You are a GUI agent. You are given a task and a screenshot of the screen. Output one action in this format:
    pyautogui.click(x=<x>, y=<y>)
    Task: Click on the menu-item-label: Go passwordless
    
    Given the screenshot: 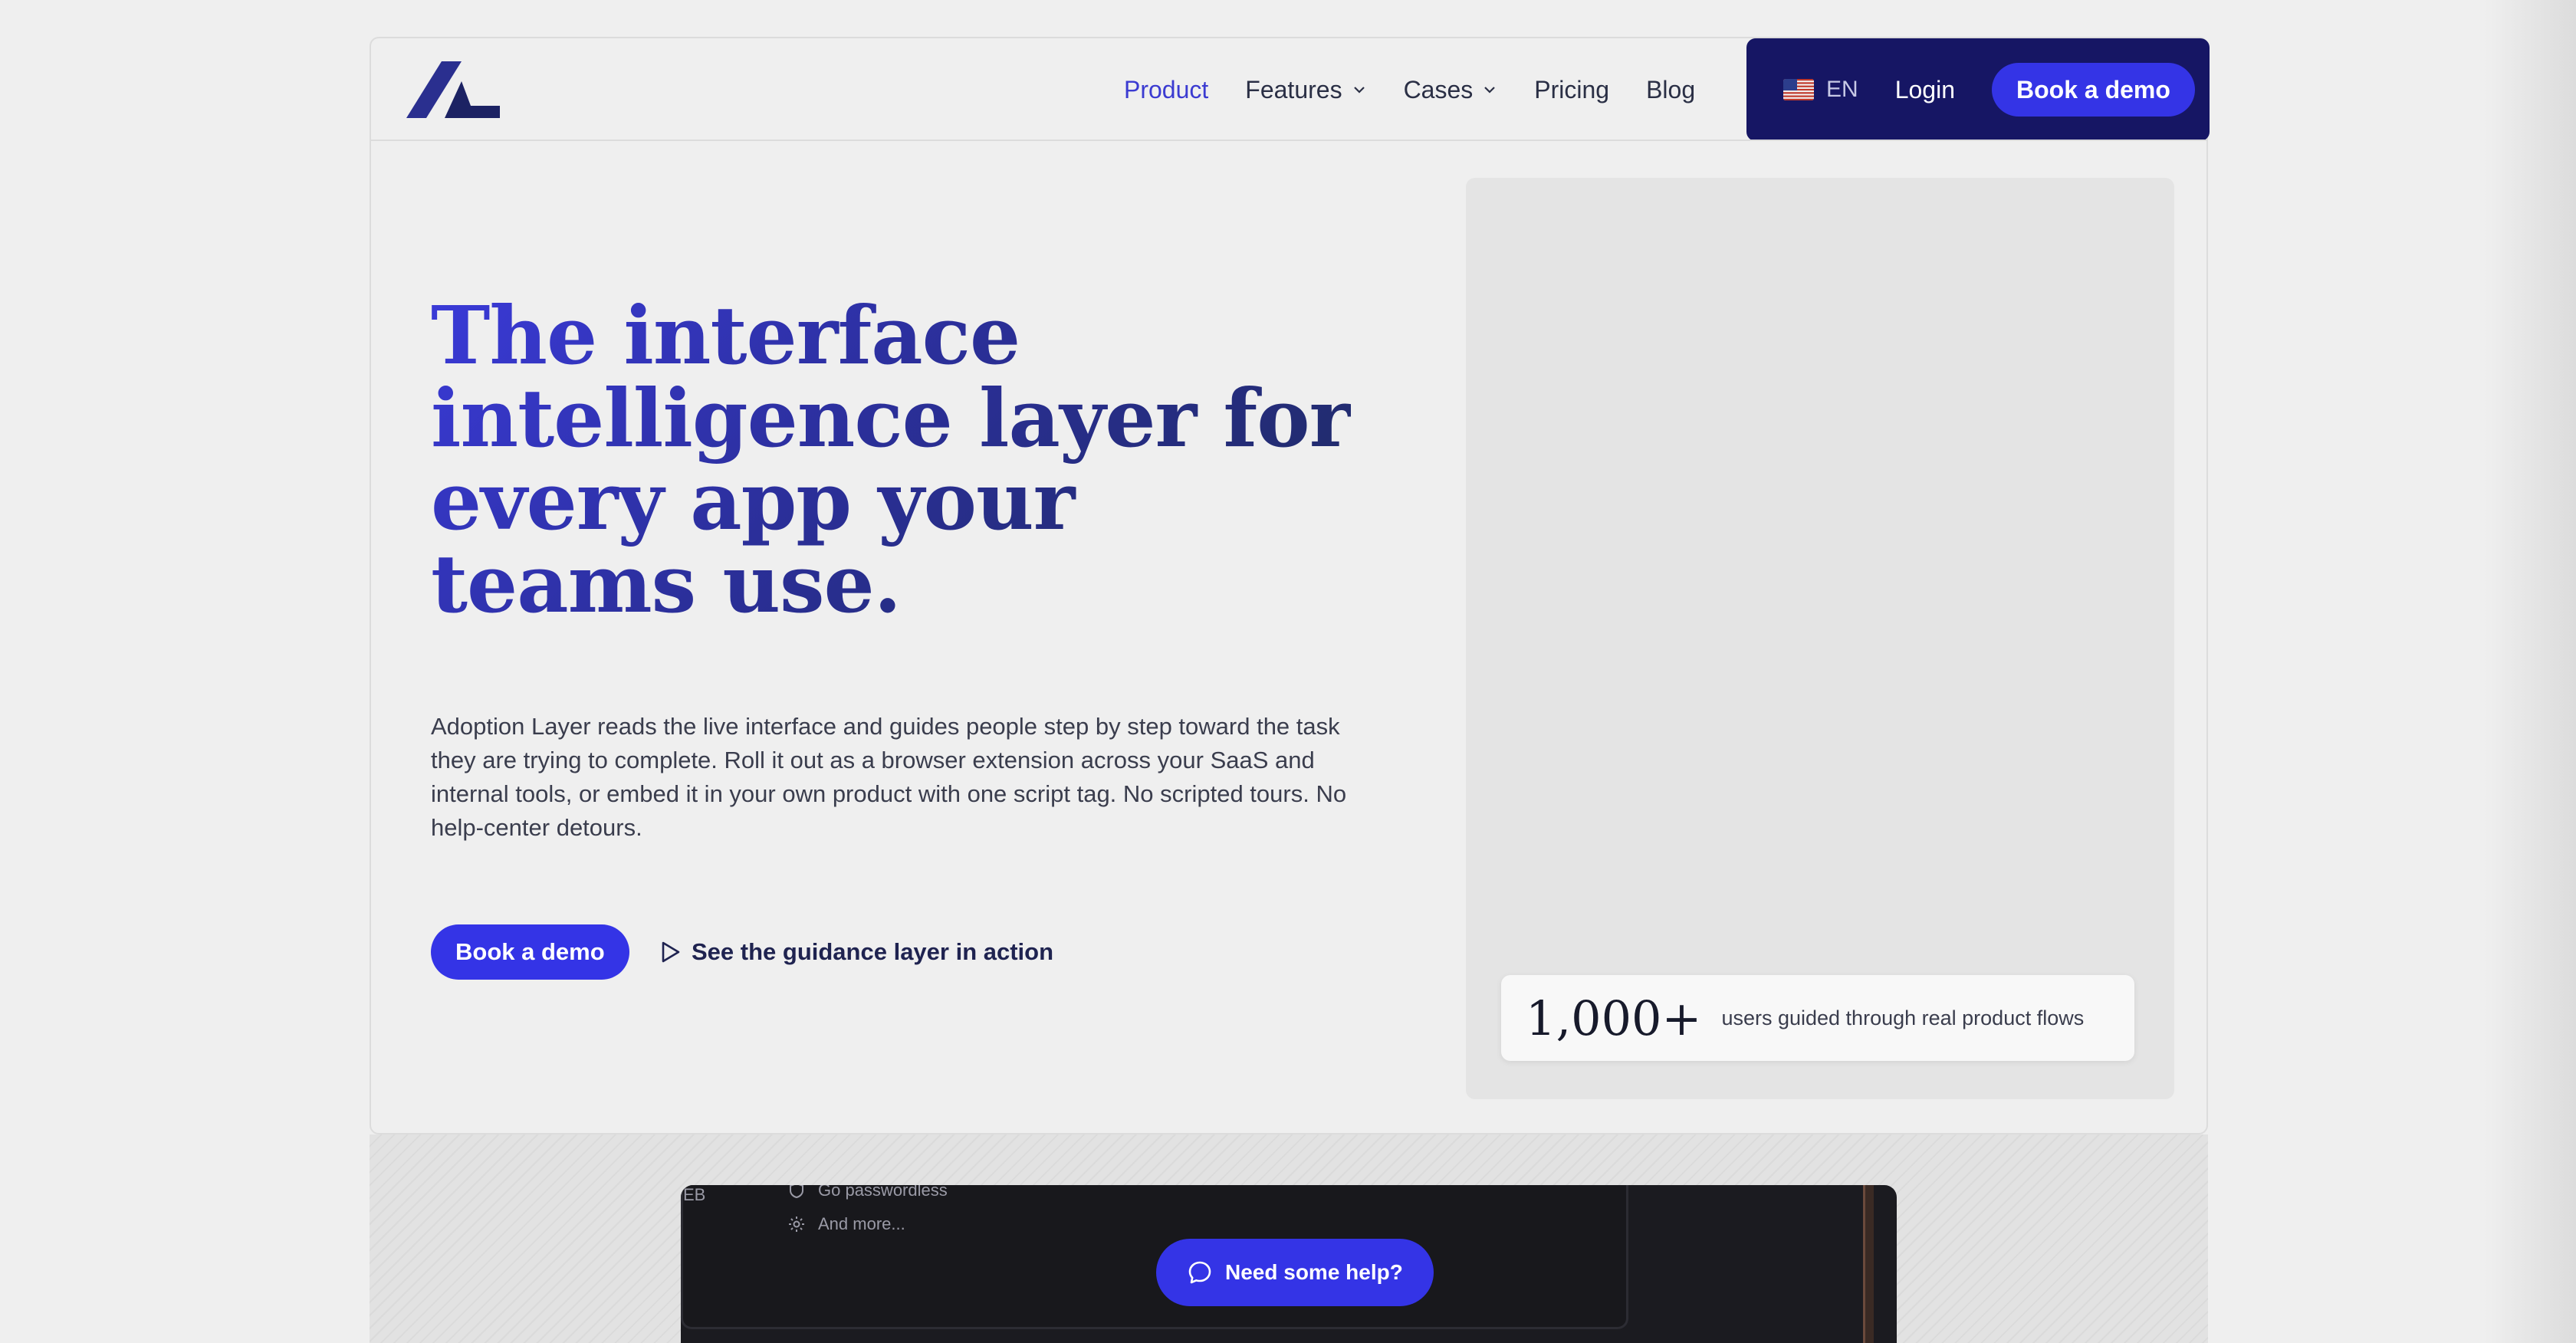 What is the action you would take?
    pyautogui.click(x=883, y=1193)
    